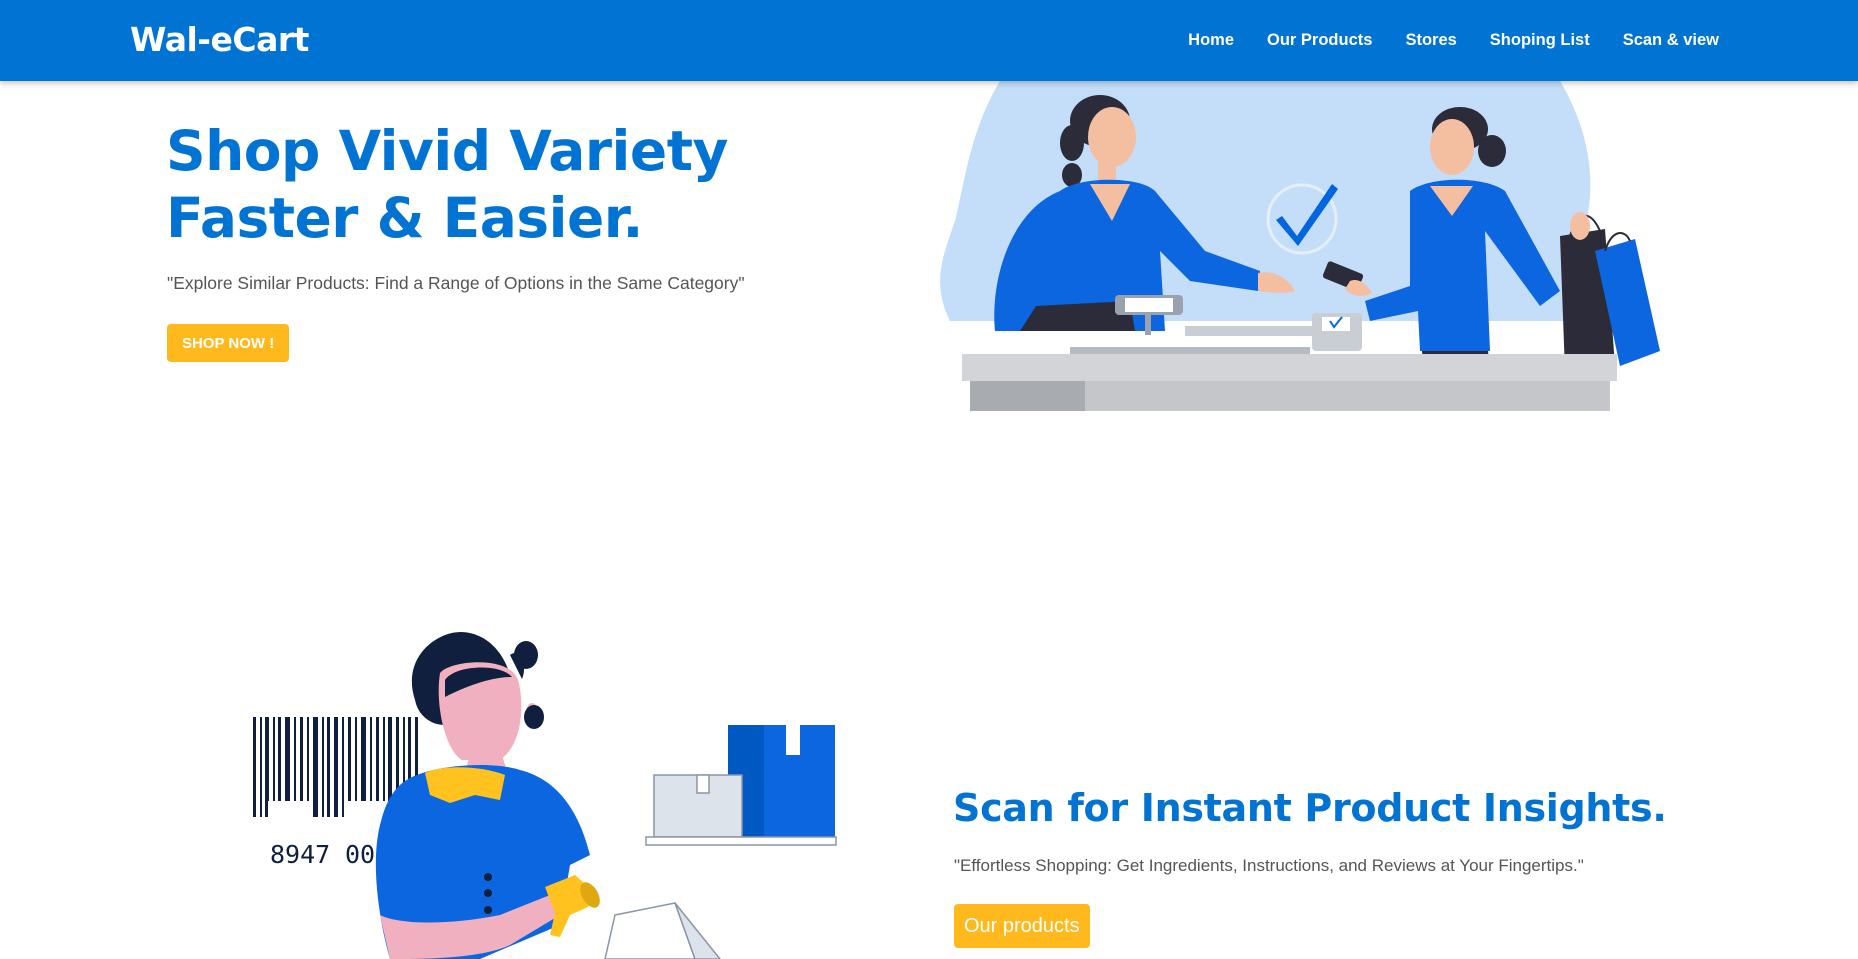 This screenshot has width=1858, height=959. What do you see at coordinates (1022, 926) in the screenshot?
I see `our-products-button: Our products` at bounding box center [1022, 926].